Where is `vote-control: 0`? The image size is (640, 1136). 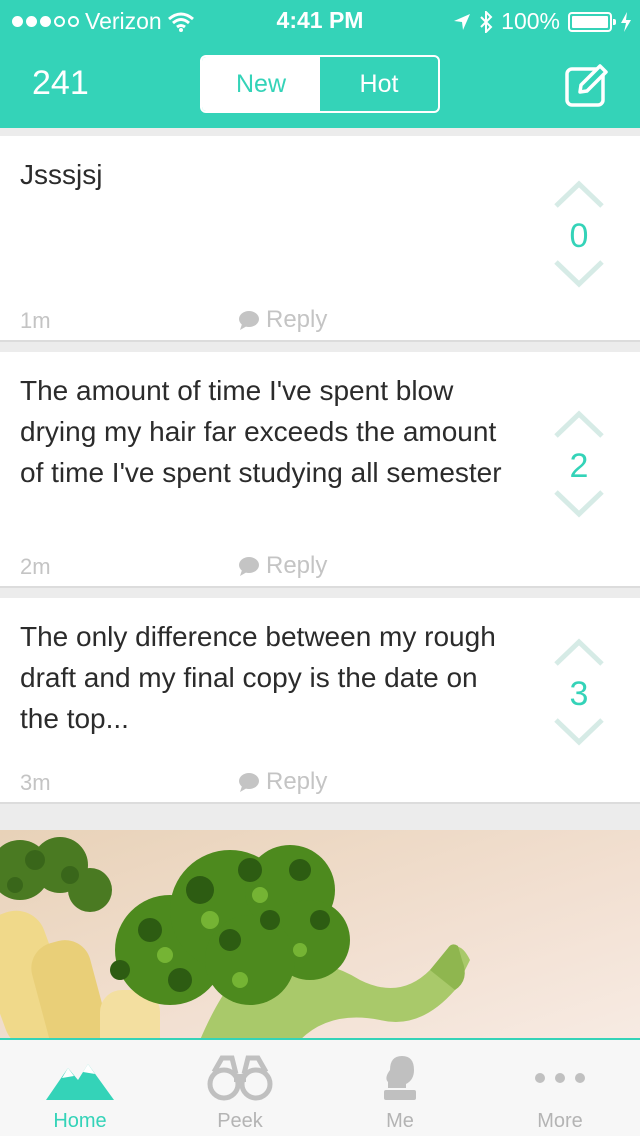
vote-control: 0 is located at coordinates (579, 236).